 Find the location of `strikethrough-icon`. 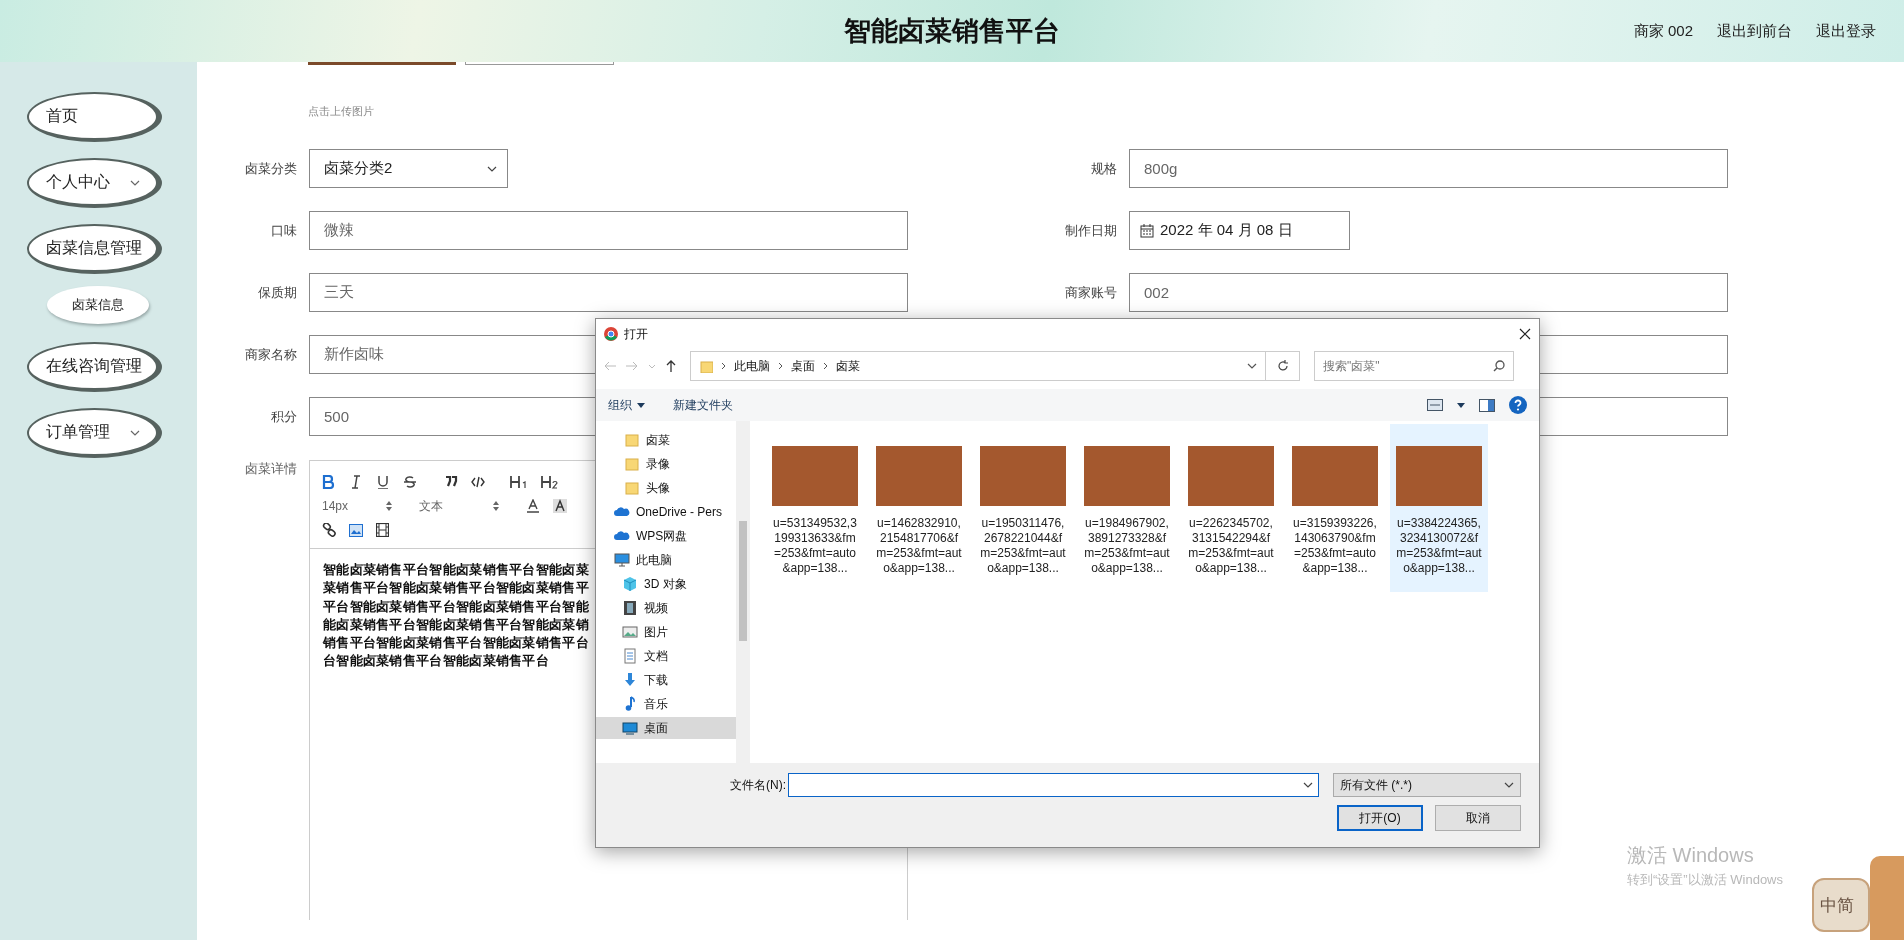

strikethrough-icon is located at coordinates (410, 482).